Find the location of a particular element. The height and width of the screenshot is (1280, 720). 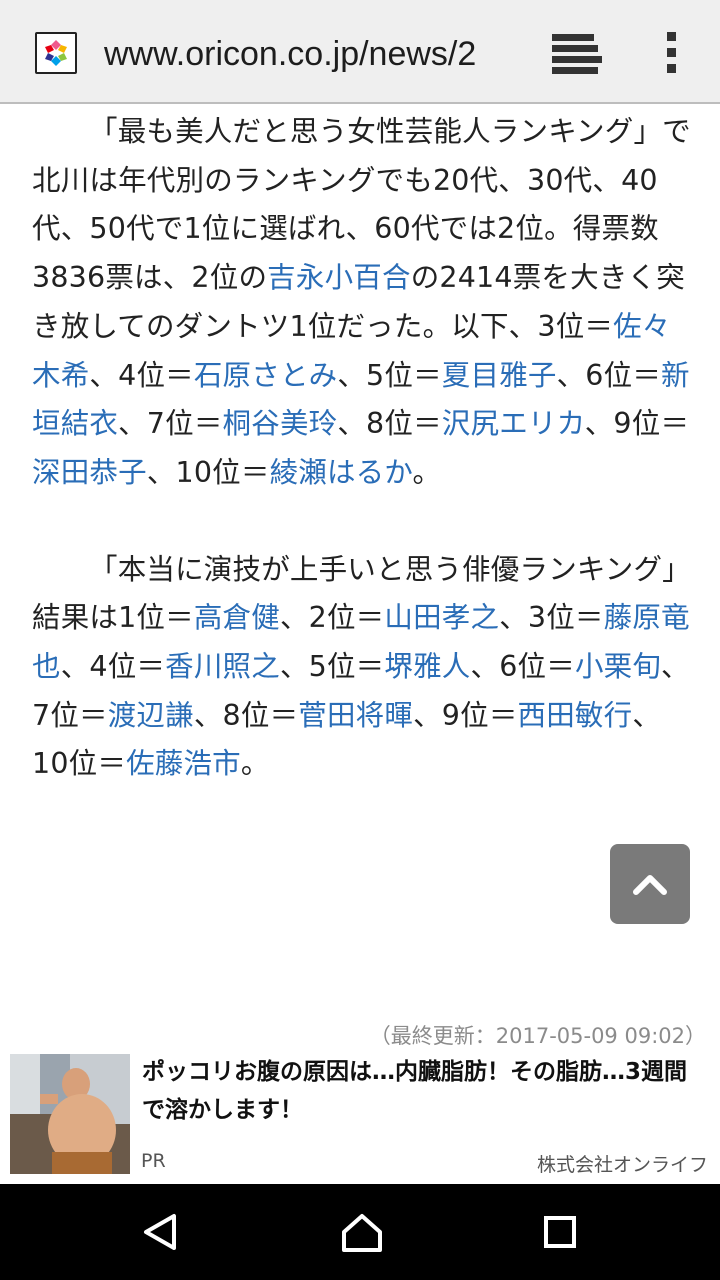

person-link: 西田敏行 is located at coordinates (575, 715).